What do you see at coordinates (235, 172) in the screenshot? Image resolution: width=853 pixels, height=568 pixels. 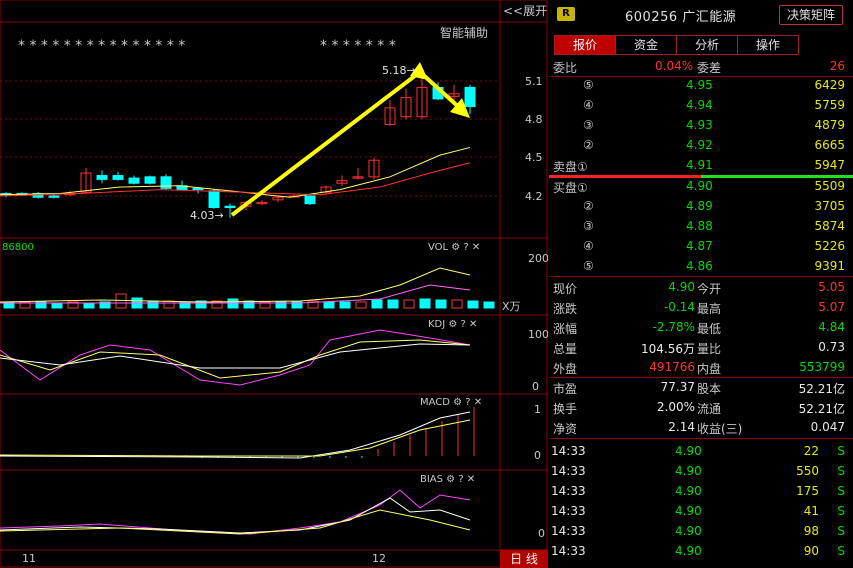 I see `ma-line` at bounding box center [235, 172].